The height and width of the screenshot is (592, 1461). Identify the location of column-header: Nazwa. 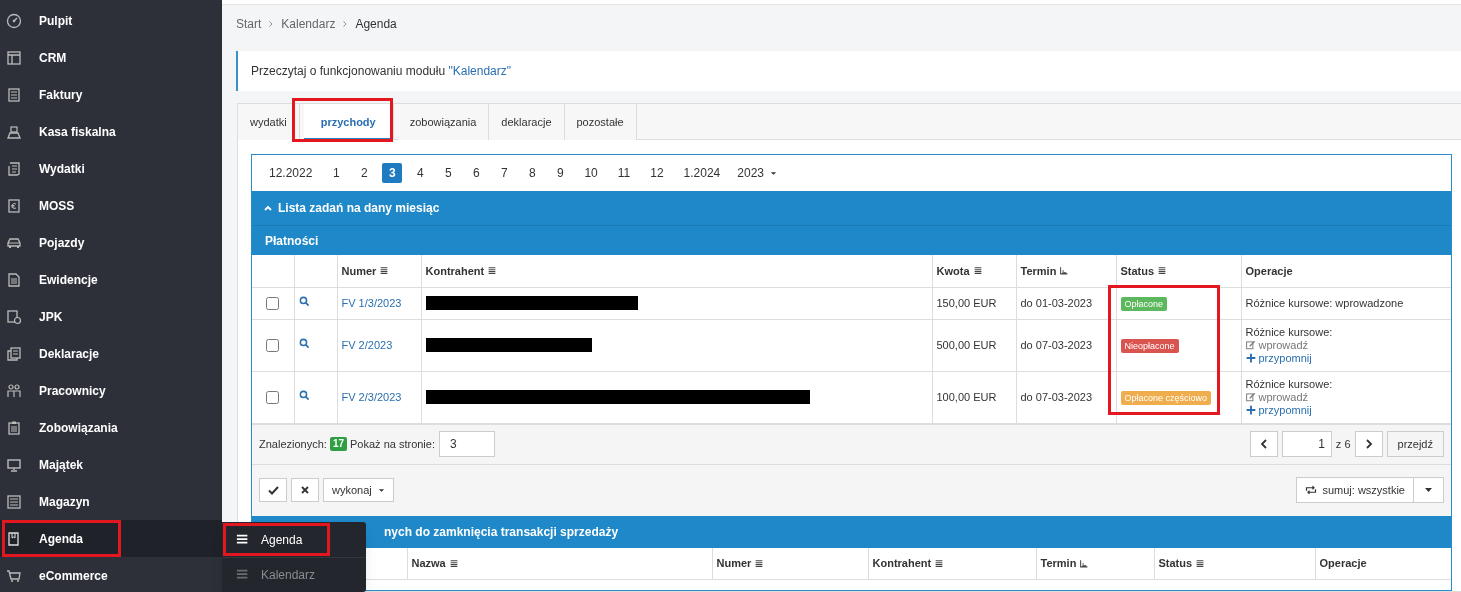
(435, 563).